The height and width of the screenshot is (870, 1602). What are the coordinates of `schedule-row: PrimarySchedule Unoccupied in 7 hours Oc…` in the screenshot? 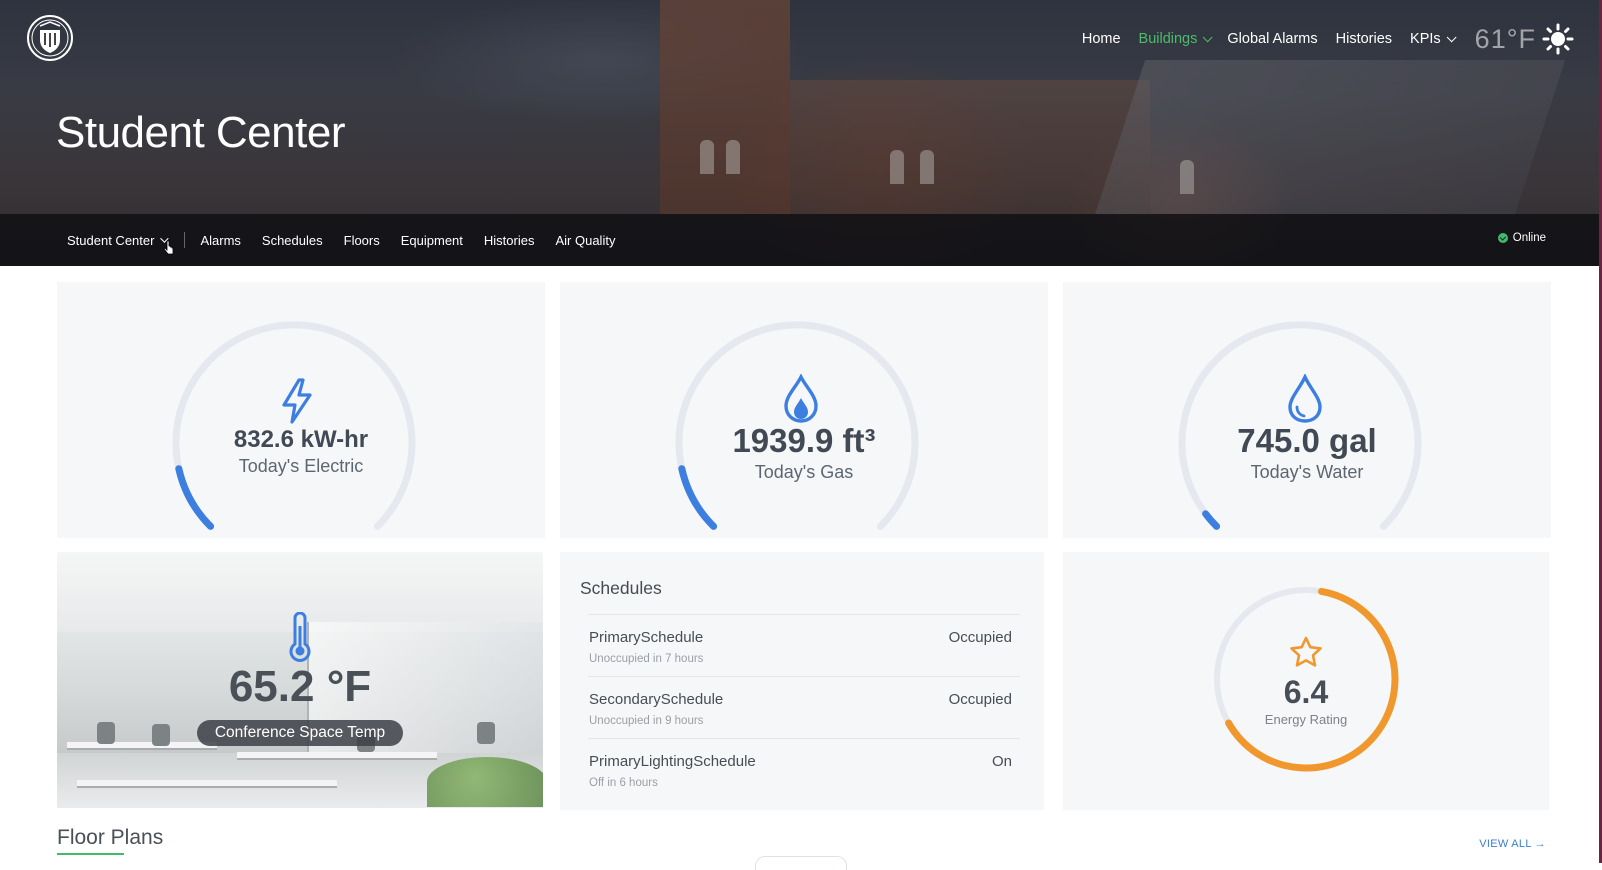 It's located at (804, 645).